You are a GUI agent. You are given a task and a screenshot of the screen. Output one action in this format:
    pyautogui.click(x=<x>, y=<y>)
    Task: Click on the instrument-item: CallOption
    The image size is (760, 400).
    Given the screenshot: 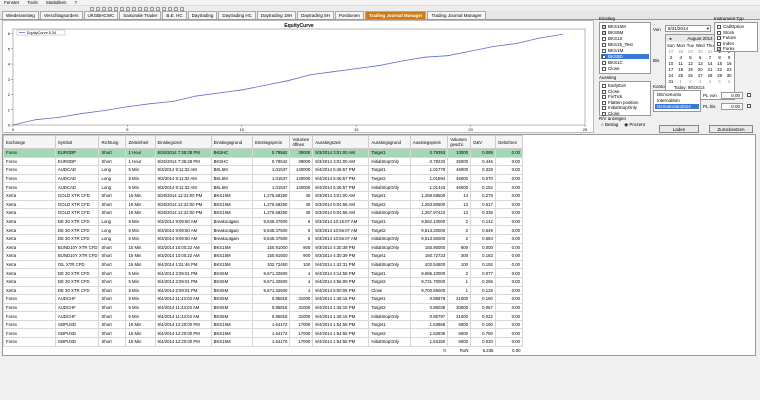 What is the action you would take?
    pyautogui.click(x=730, y=26)
    